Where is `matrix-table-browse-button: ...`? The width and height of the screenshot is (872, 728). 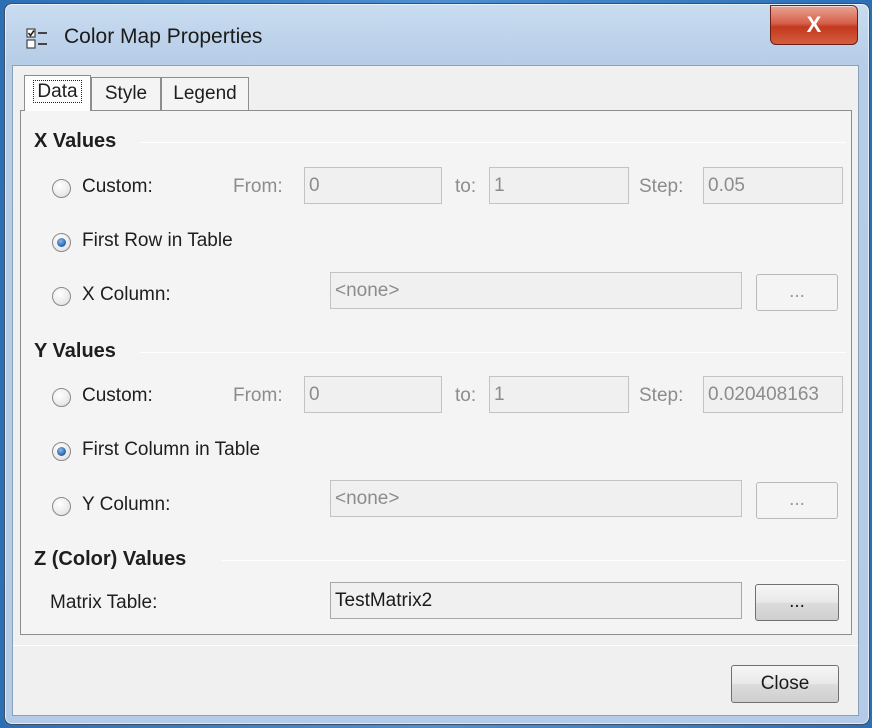
matrix-table-browse-button: ... is located at coordinates (797, 602).